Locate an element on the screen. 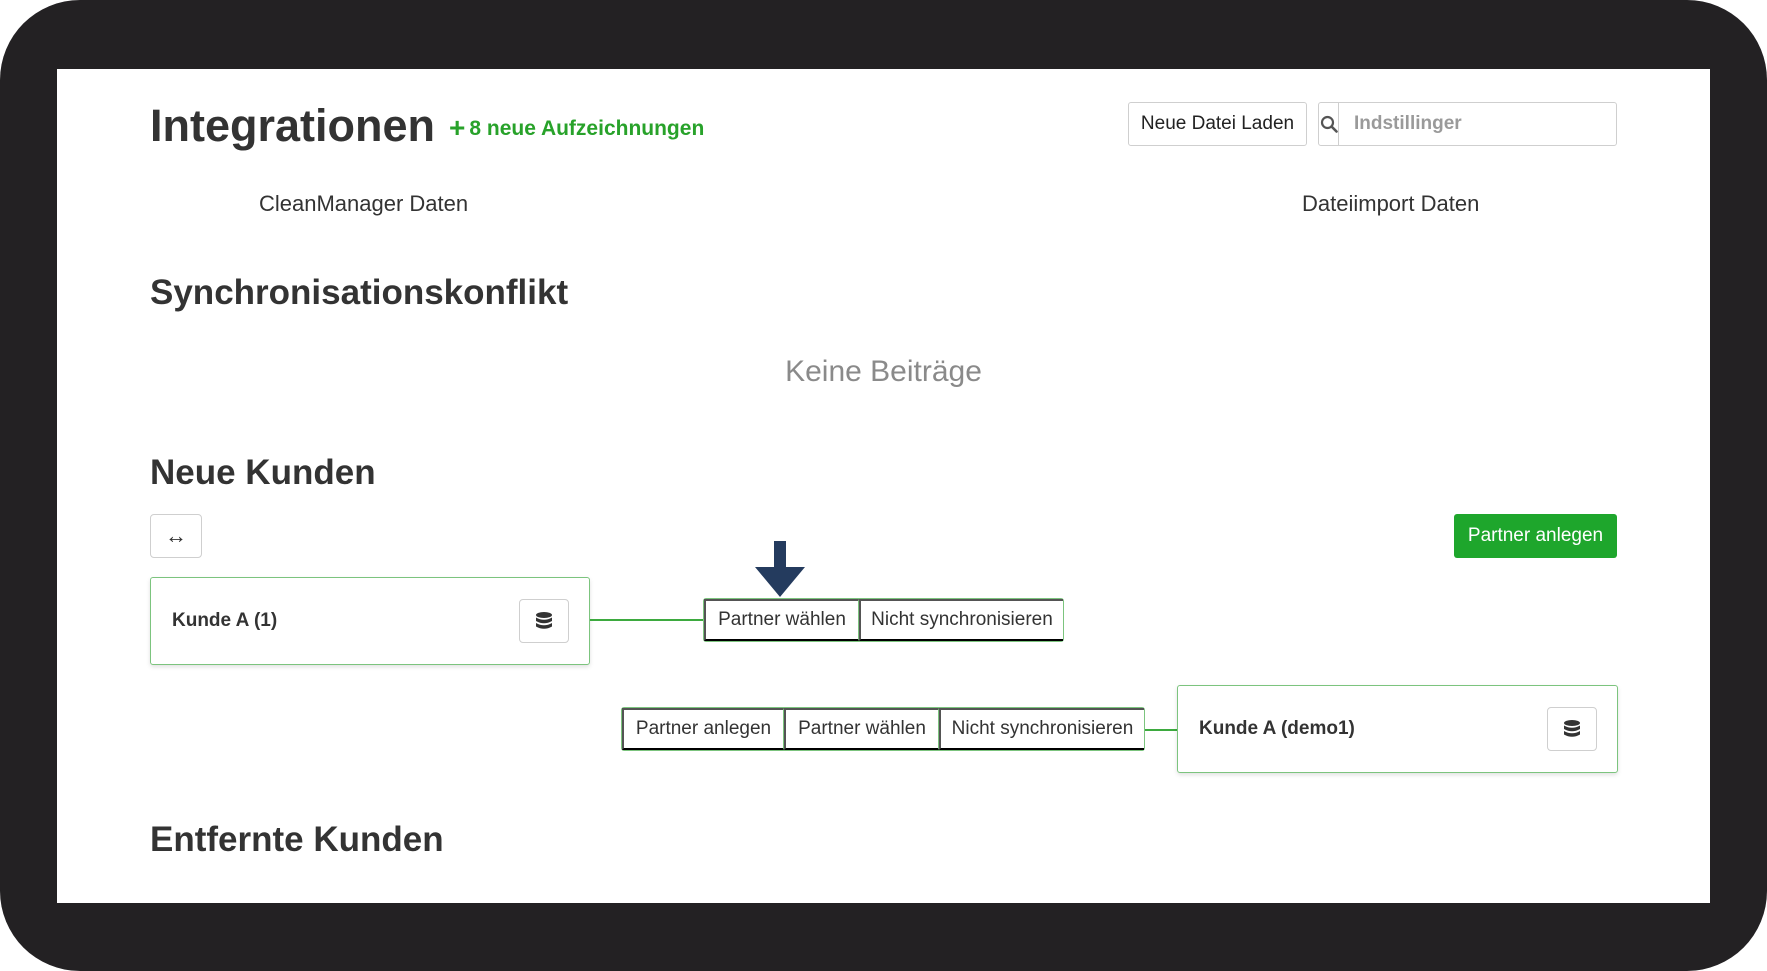  create-partner-segment-button: Partner anlegen is located at coordinates (703, 729).